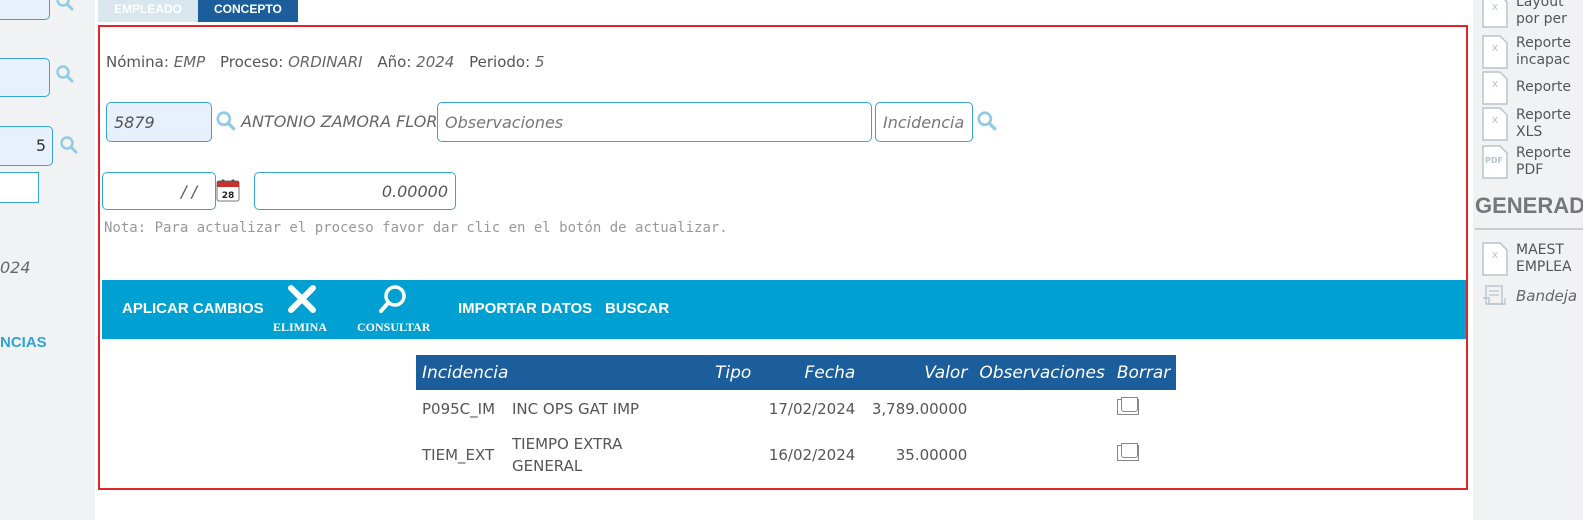  What do you see at coordinates (1042, 372) in the screenshot?
I see `col-observaciones: Observaciones` at bounding box center [1042, 372].